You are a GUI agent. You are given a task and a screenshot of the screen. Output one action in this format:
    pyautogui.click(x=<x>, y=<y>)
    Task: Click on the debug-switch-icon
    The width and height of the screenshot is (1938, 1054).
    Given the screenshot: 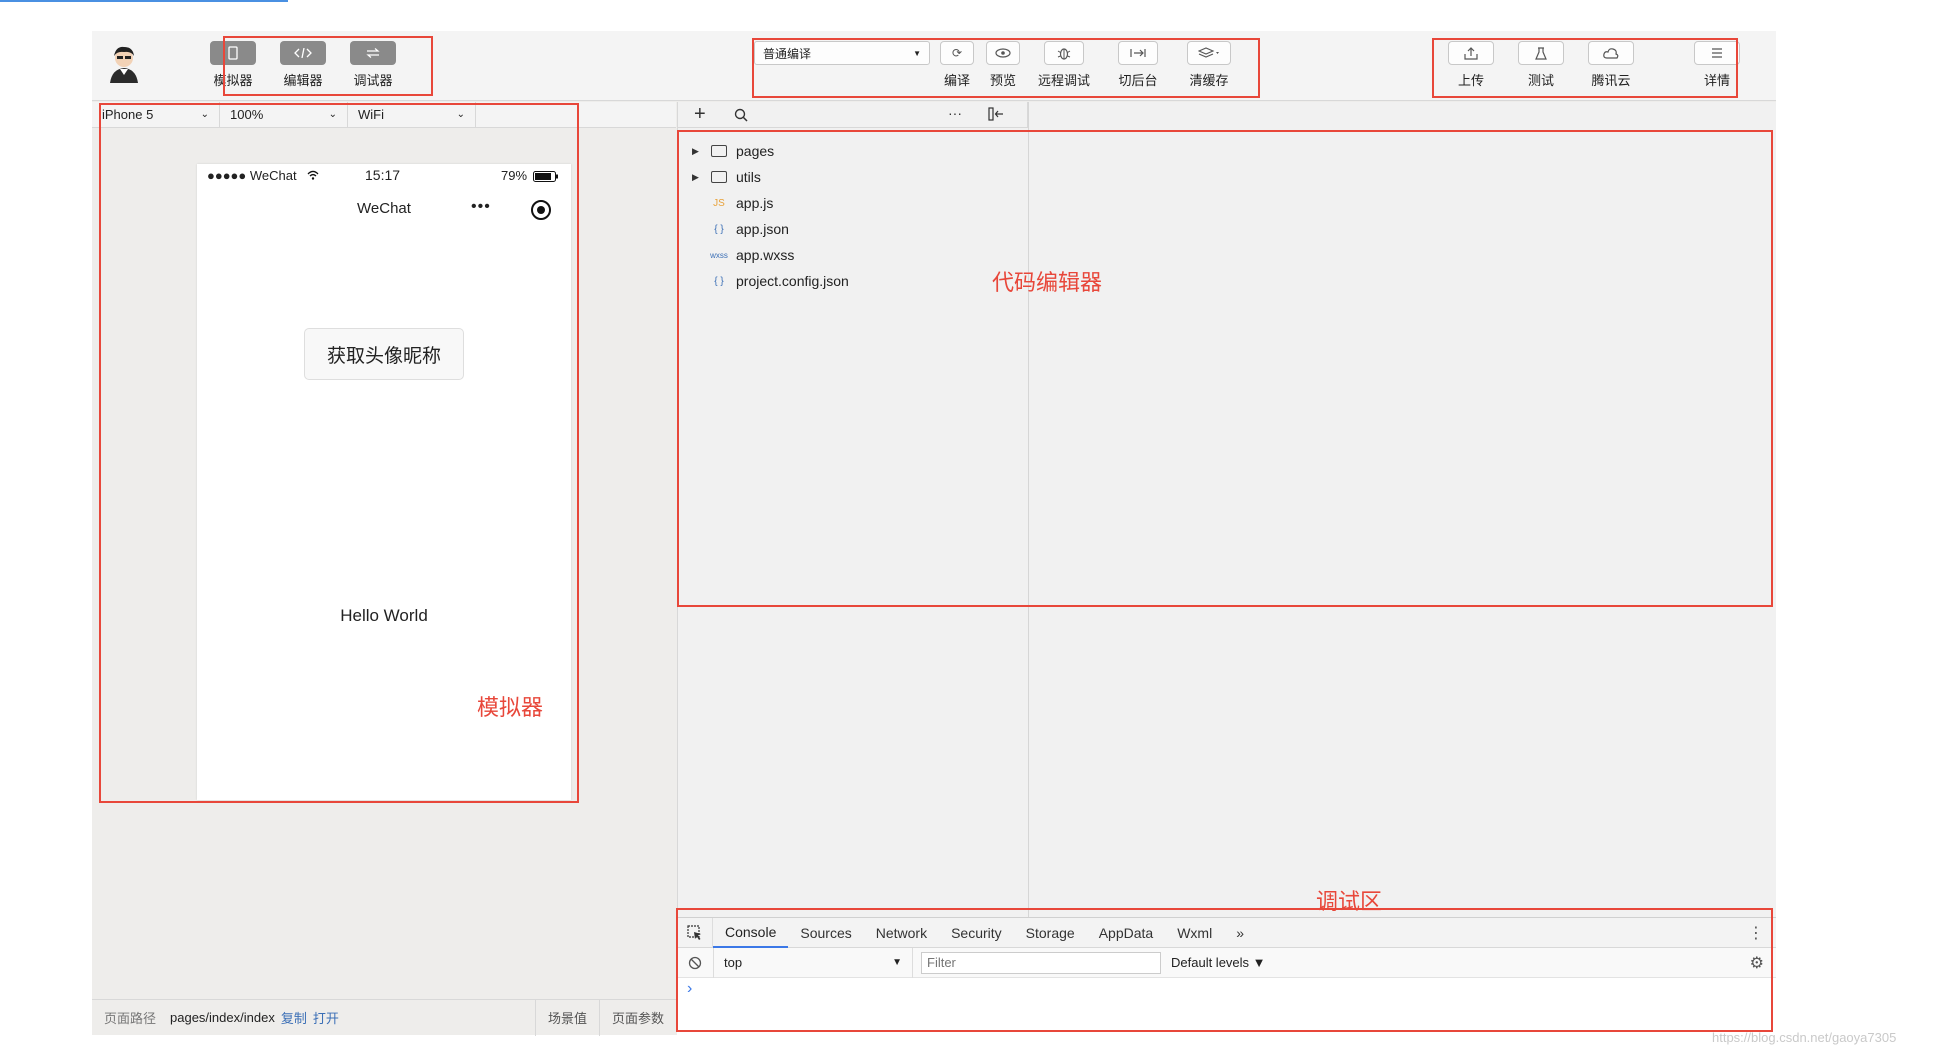 What is the action you would take?
    pyautogui.click(x=373, y=53)
    